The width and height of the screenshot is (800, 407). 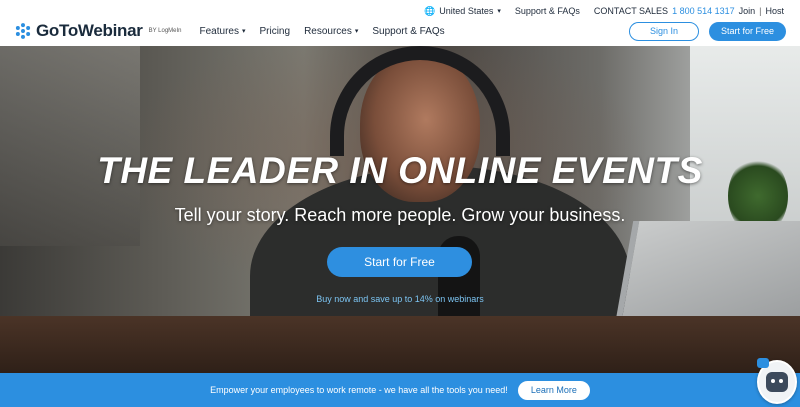 What do you see at coordinates (703, 11) in the screenshot?
I see `phone-link: 1 800 514 1317` at bounding box center [703, 11].